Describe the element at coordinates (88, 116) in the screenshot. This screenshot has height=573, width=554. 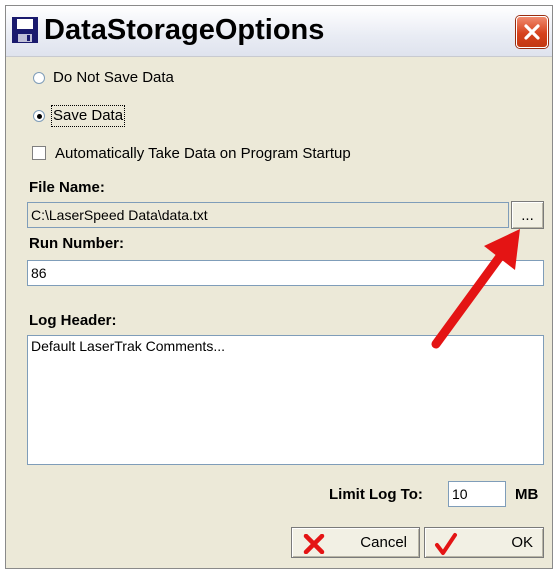
I see `save-data-label: Save Data` at that location.